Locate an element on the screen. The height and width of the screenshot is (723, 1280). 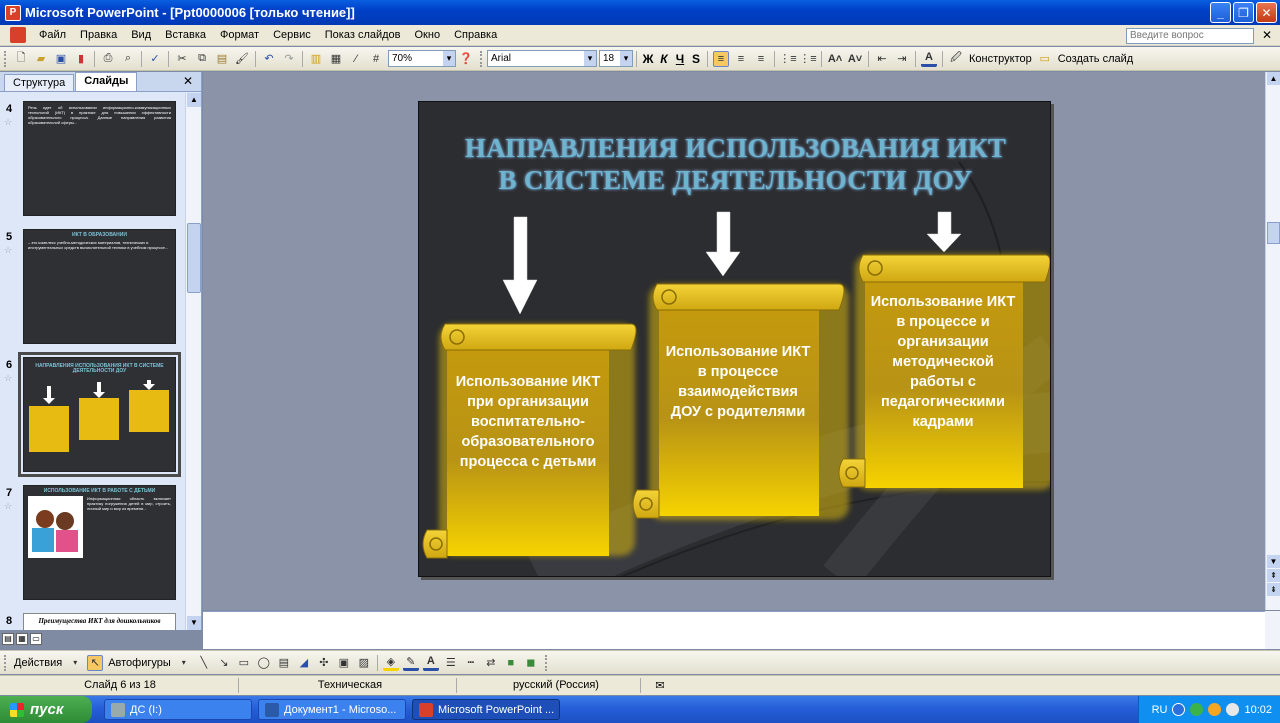
menu-slideshow: Показ слайдов is located at coordinates (363, 35).